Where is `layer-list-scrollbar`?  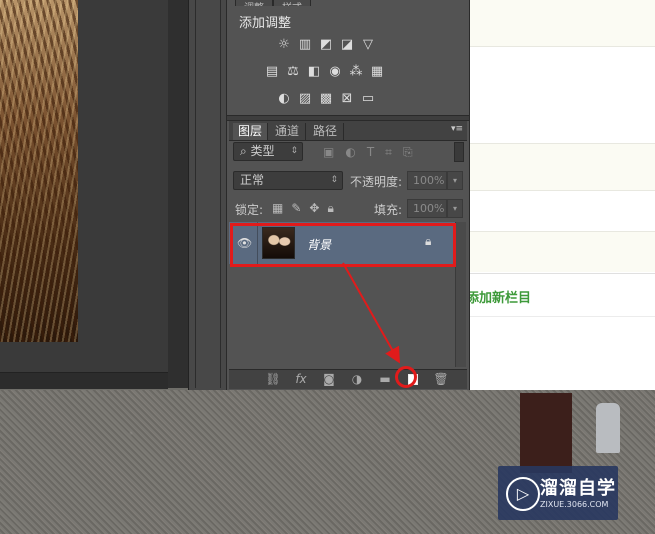 layer-list-scrollbar is located at coordinates (460, 294).